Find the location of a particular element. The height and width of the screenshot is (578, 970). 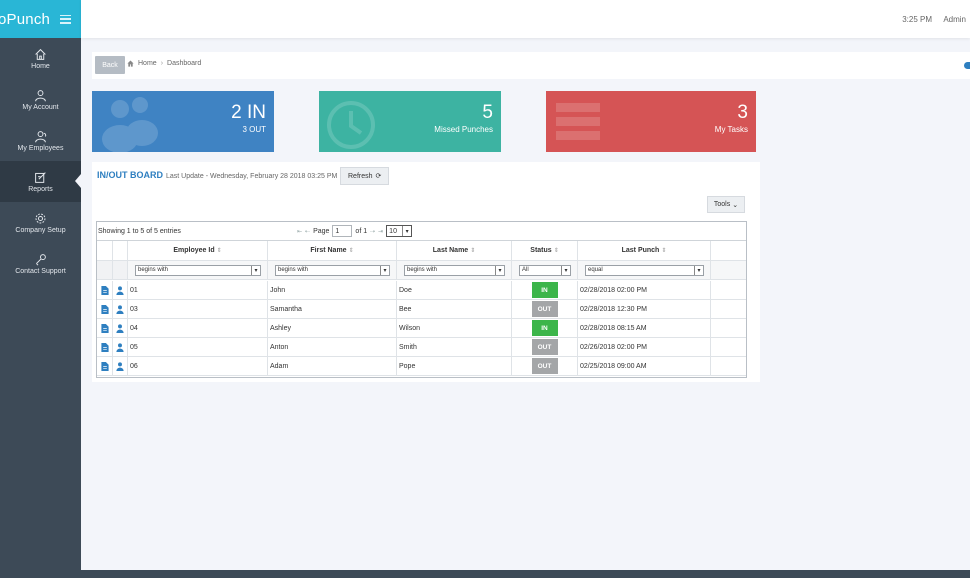

prev-page-icon: ⇠ is located at coordinates (307, 231).